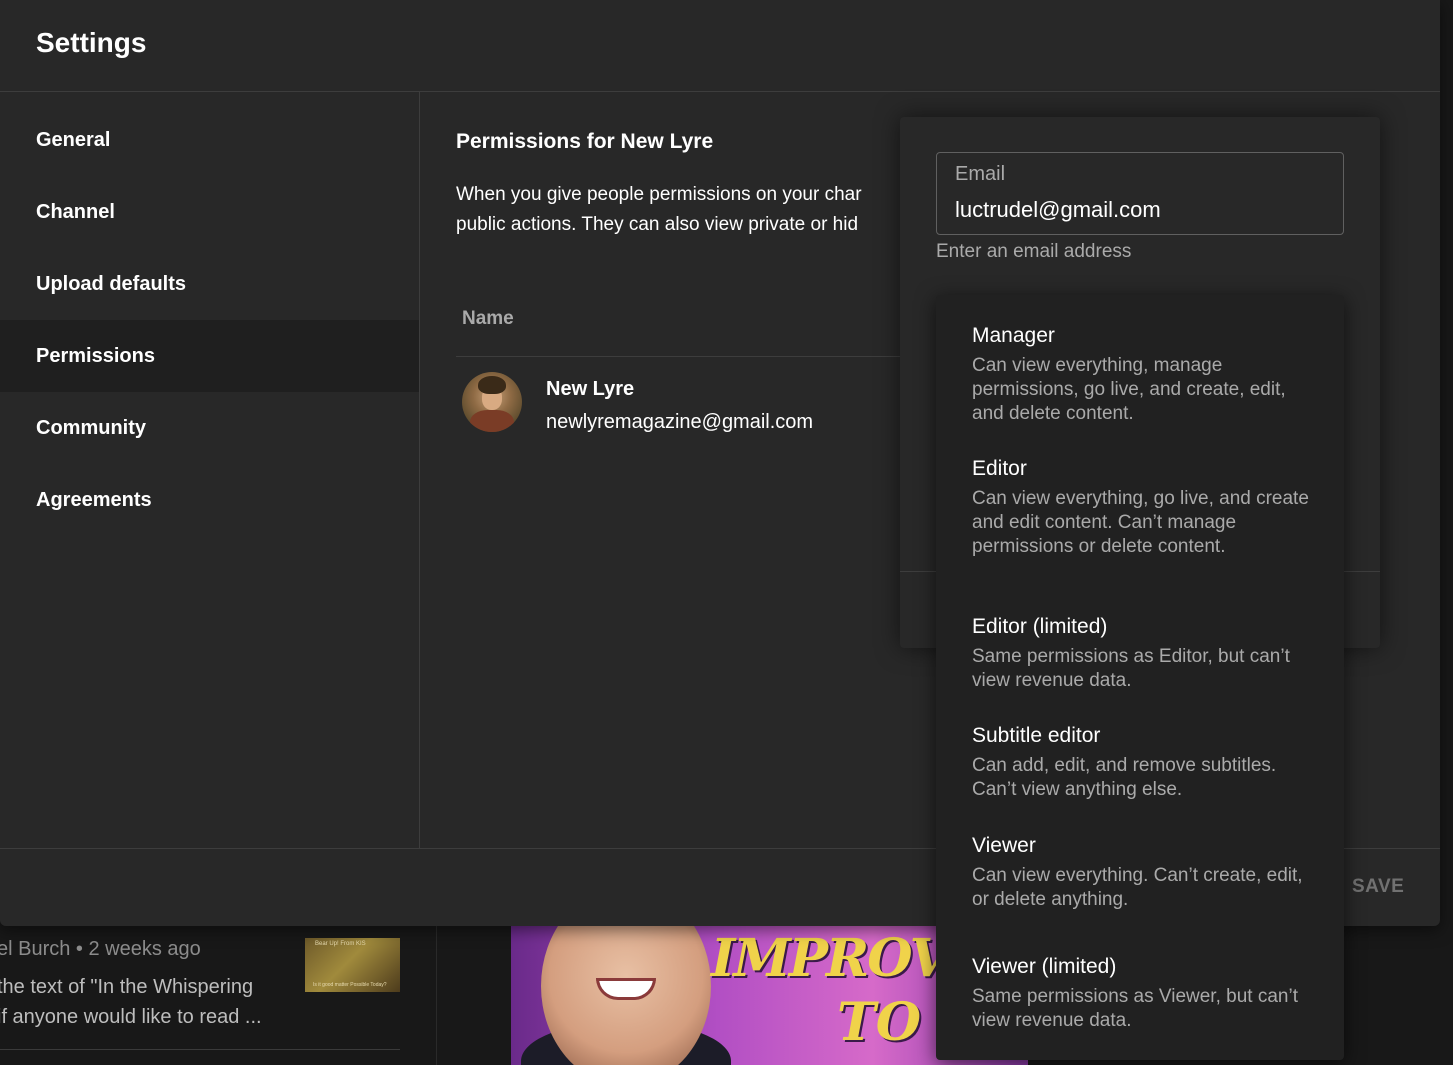  What do you see at coordinates (488, 319) in the screenshot?
I see `column-header-name: Name` at bounding box center [488, 319].